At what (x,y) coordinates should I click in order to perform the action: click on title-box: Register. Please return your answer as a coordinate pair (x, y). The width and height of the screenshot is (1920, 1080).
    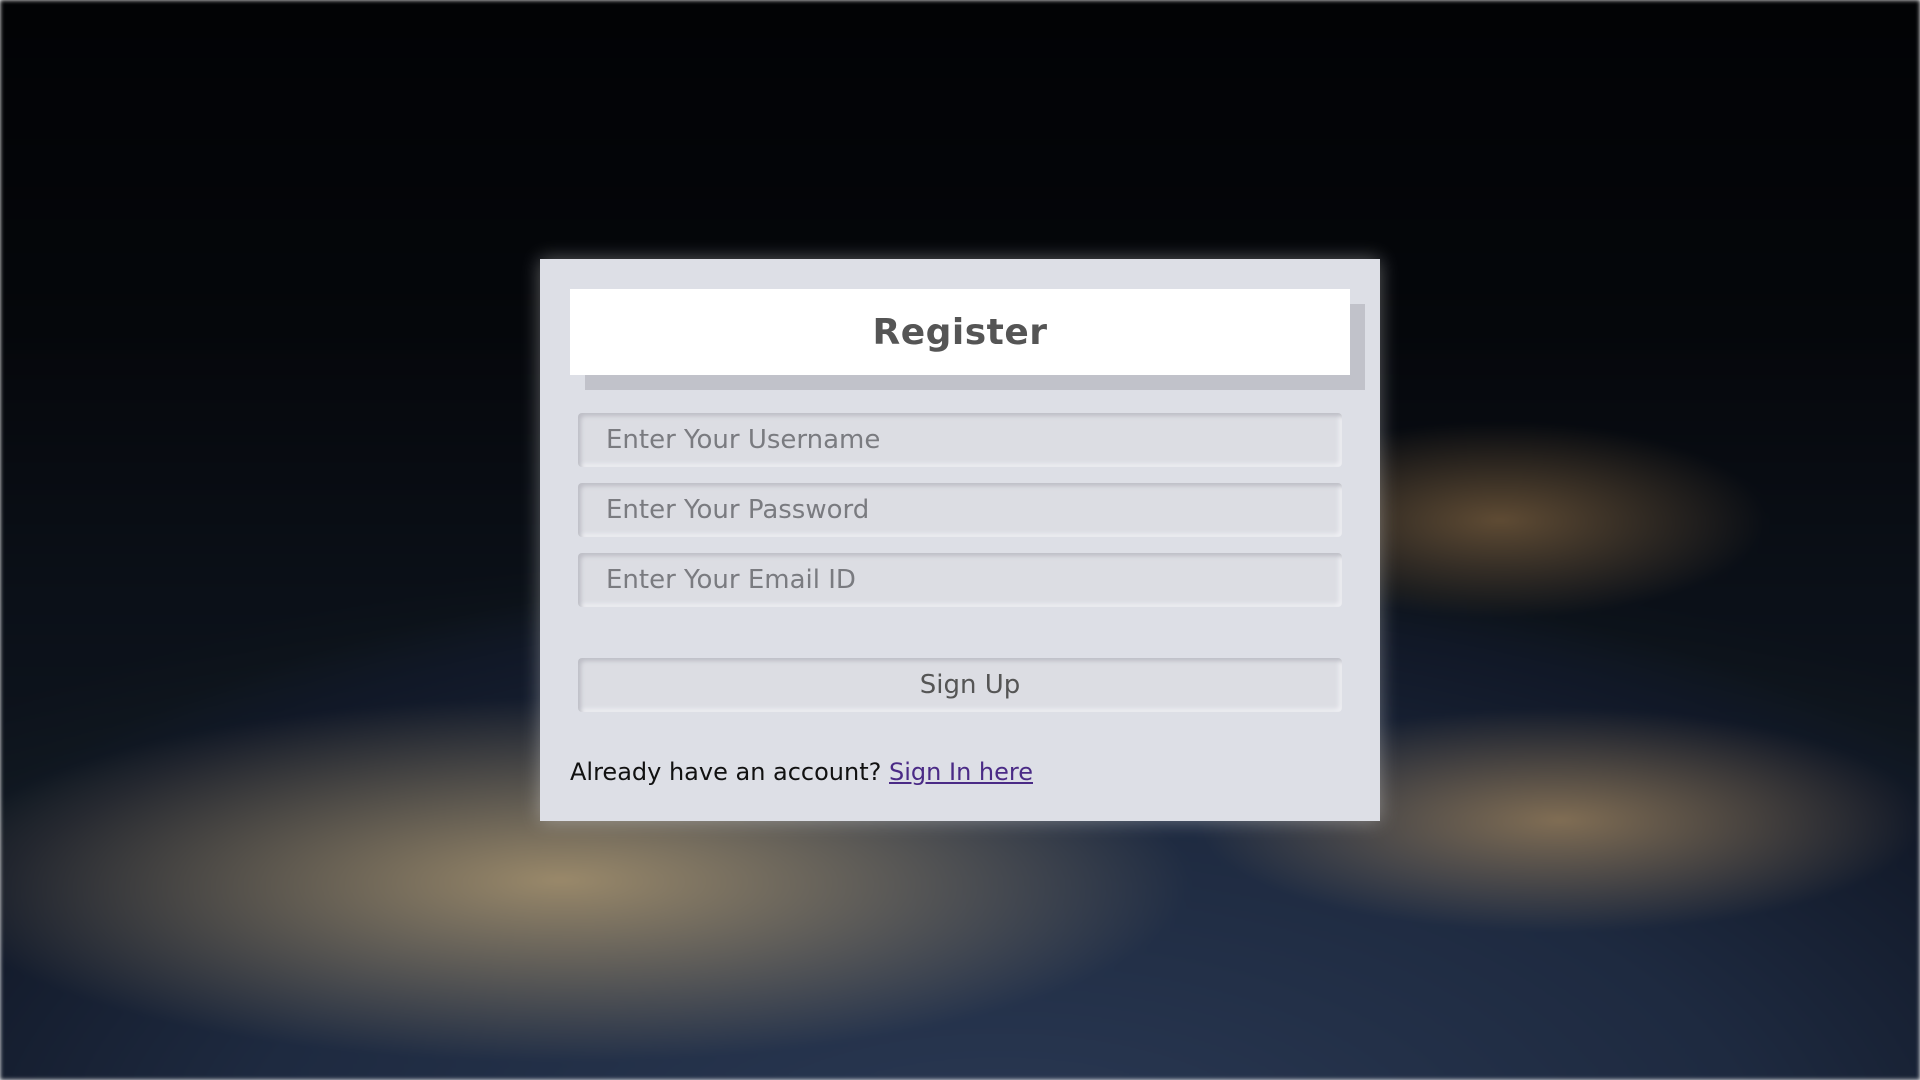
    Looking at the image, I should click on (960, 332).